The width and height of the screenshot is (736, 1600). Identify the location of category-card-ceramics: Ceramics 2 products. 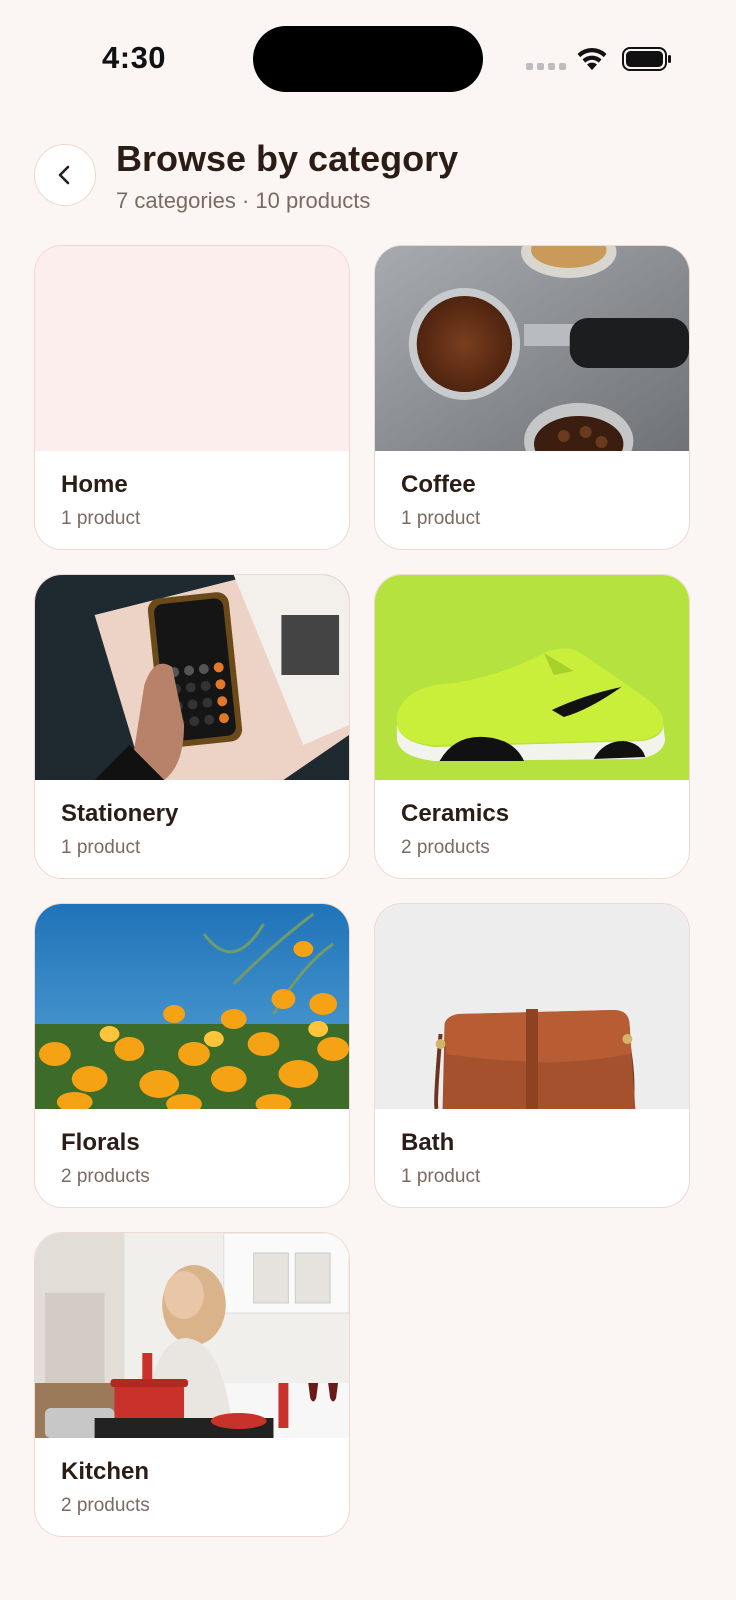
(532, 726).